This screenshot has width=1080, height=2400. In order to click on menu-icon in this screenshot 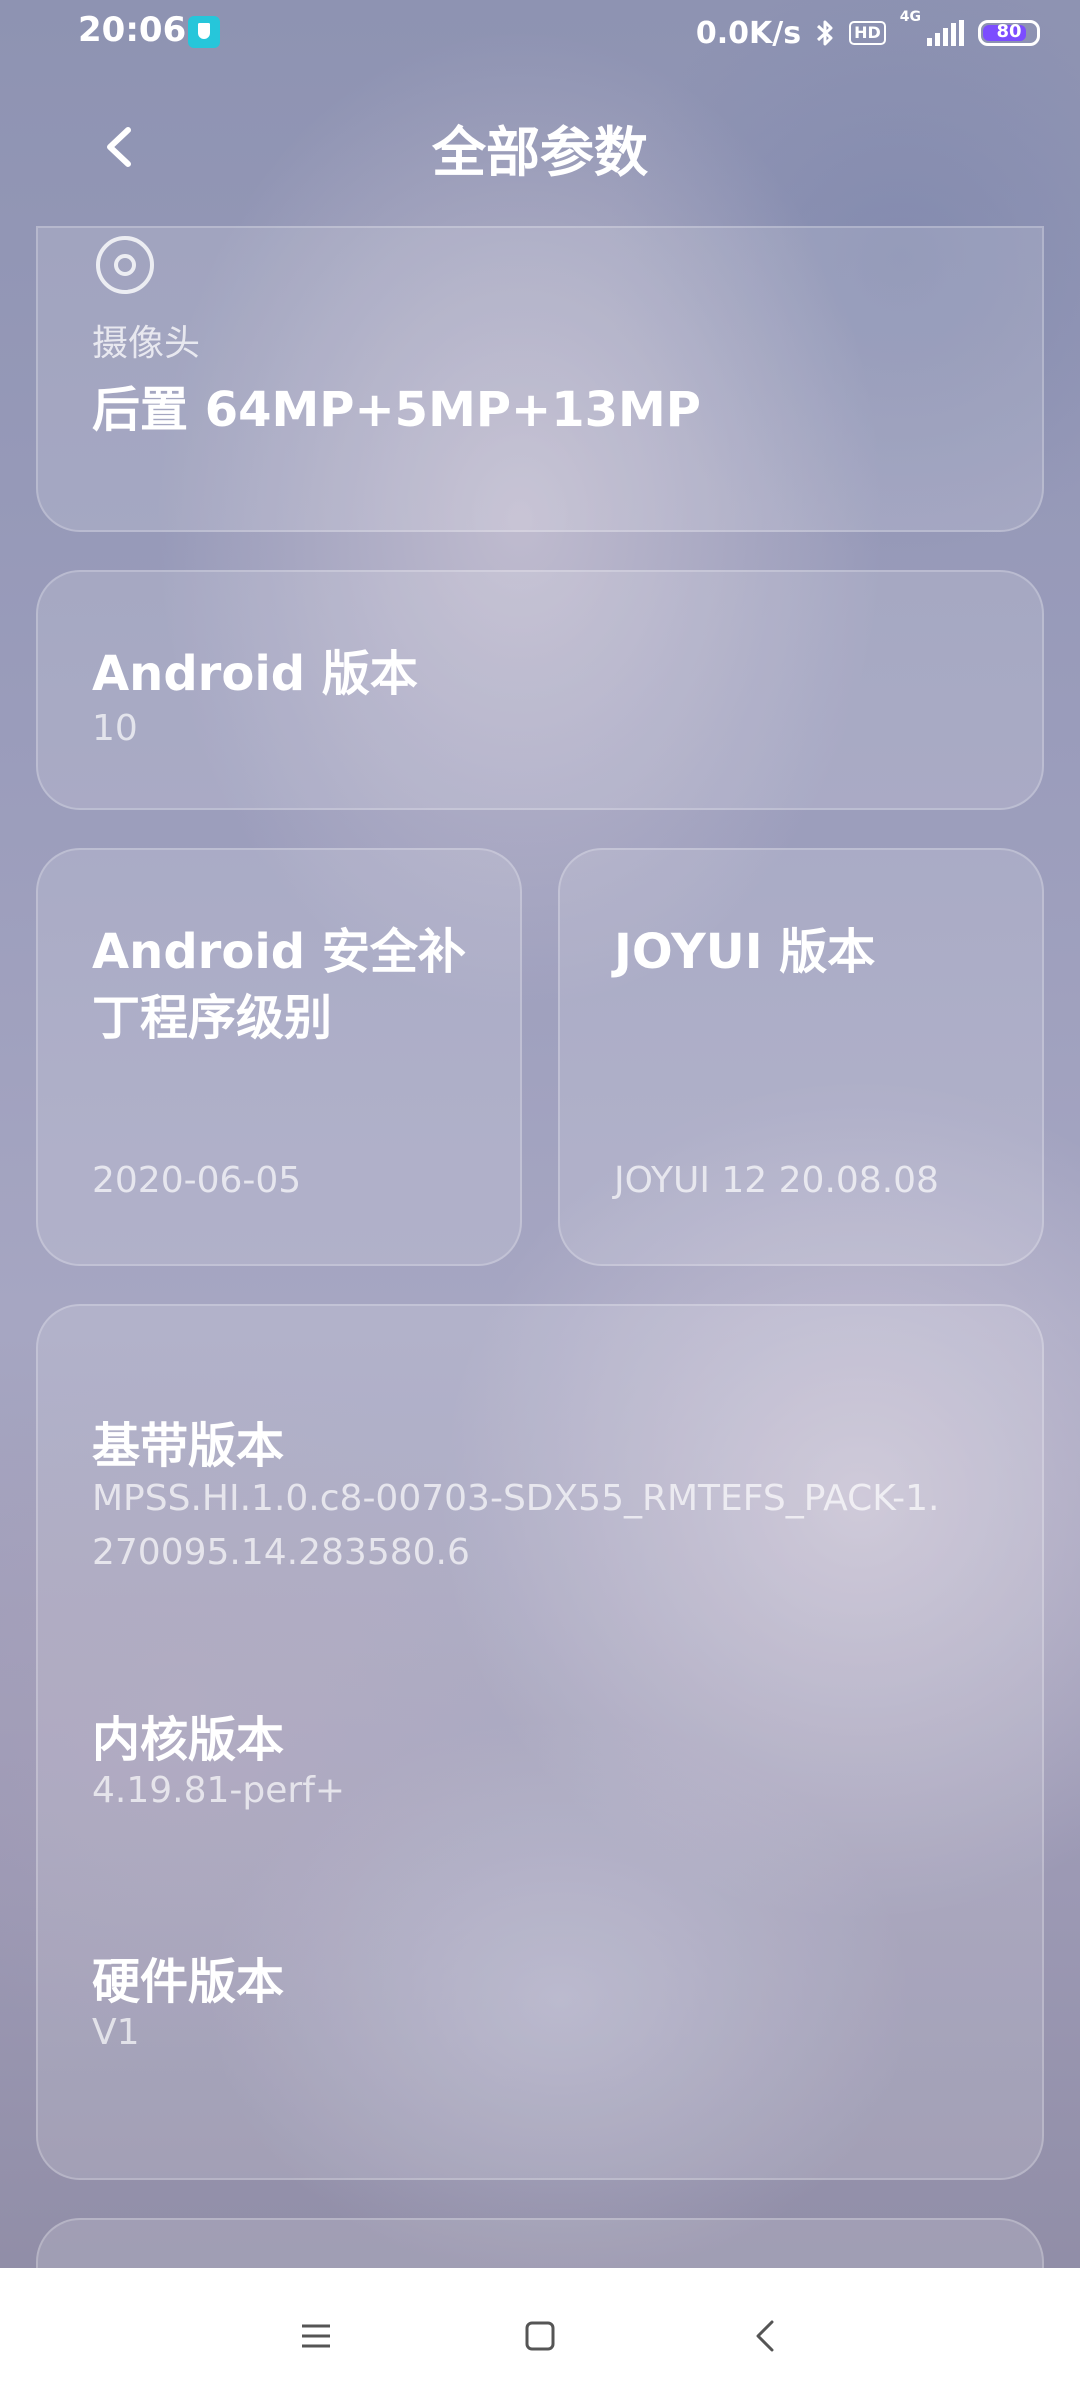, I will do `click(316, 2336)`.